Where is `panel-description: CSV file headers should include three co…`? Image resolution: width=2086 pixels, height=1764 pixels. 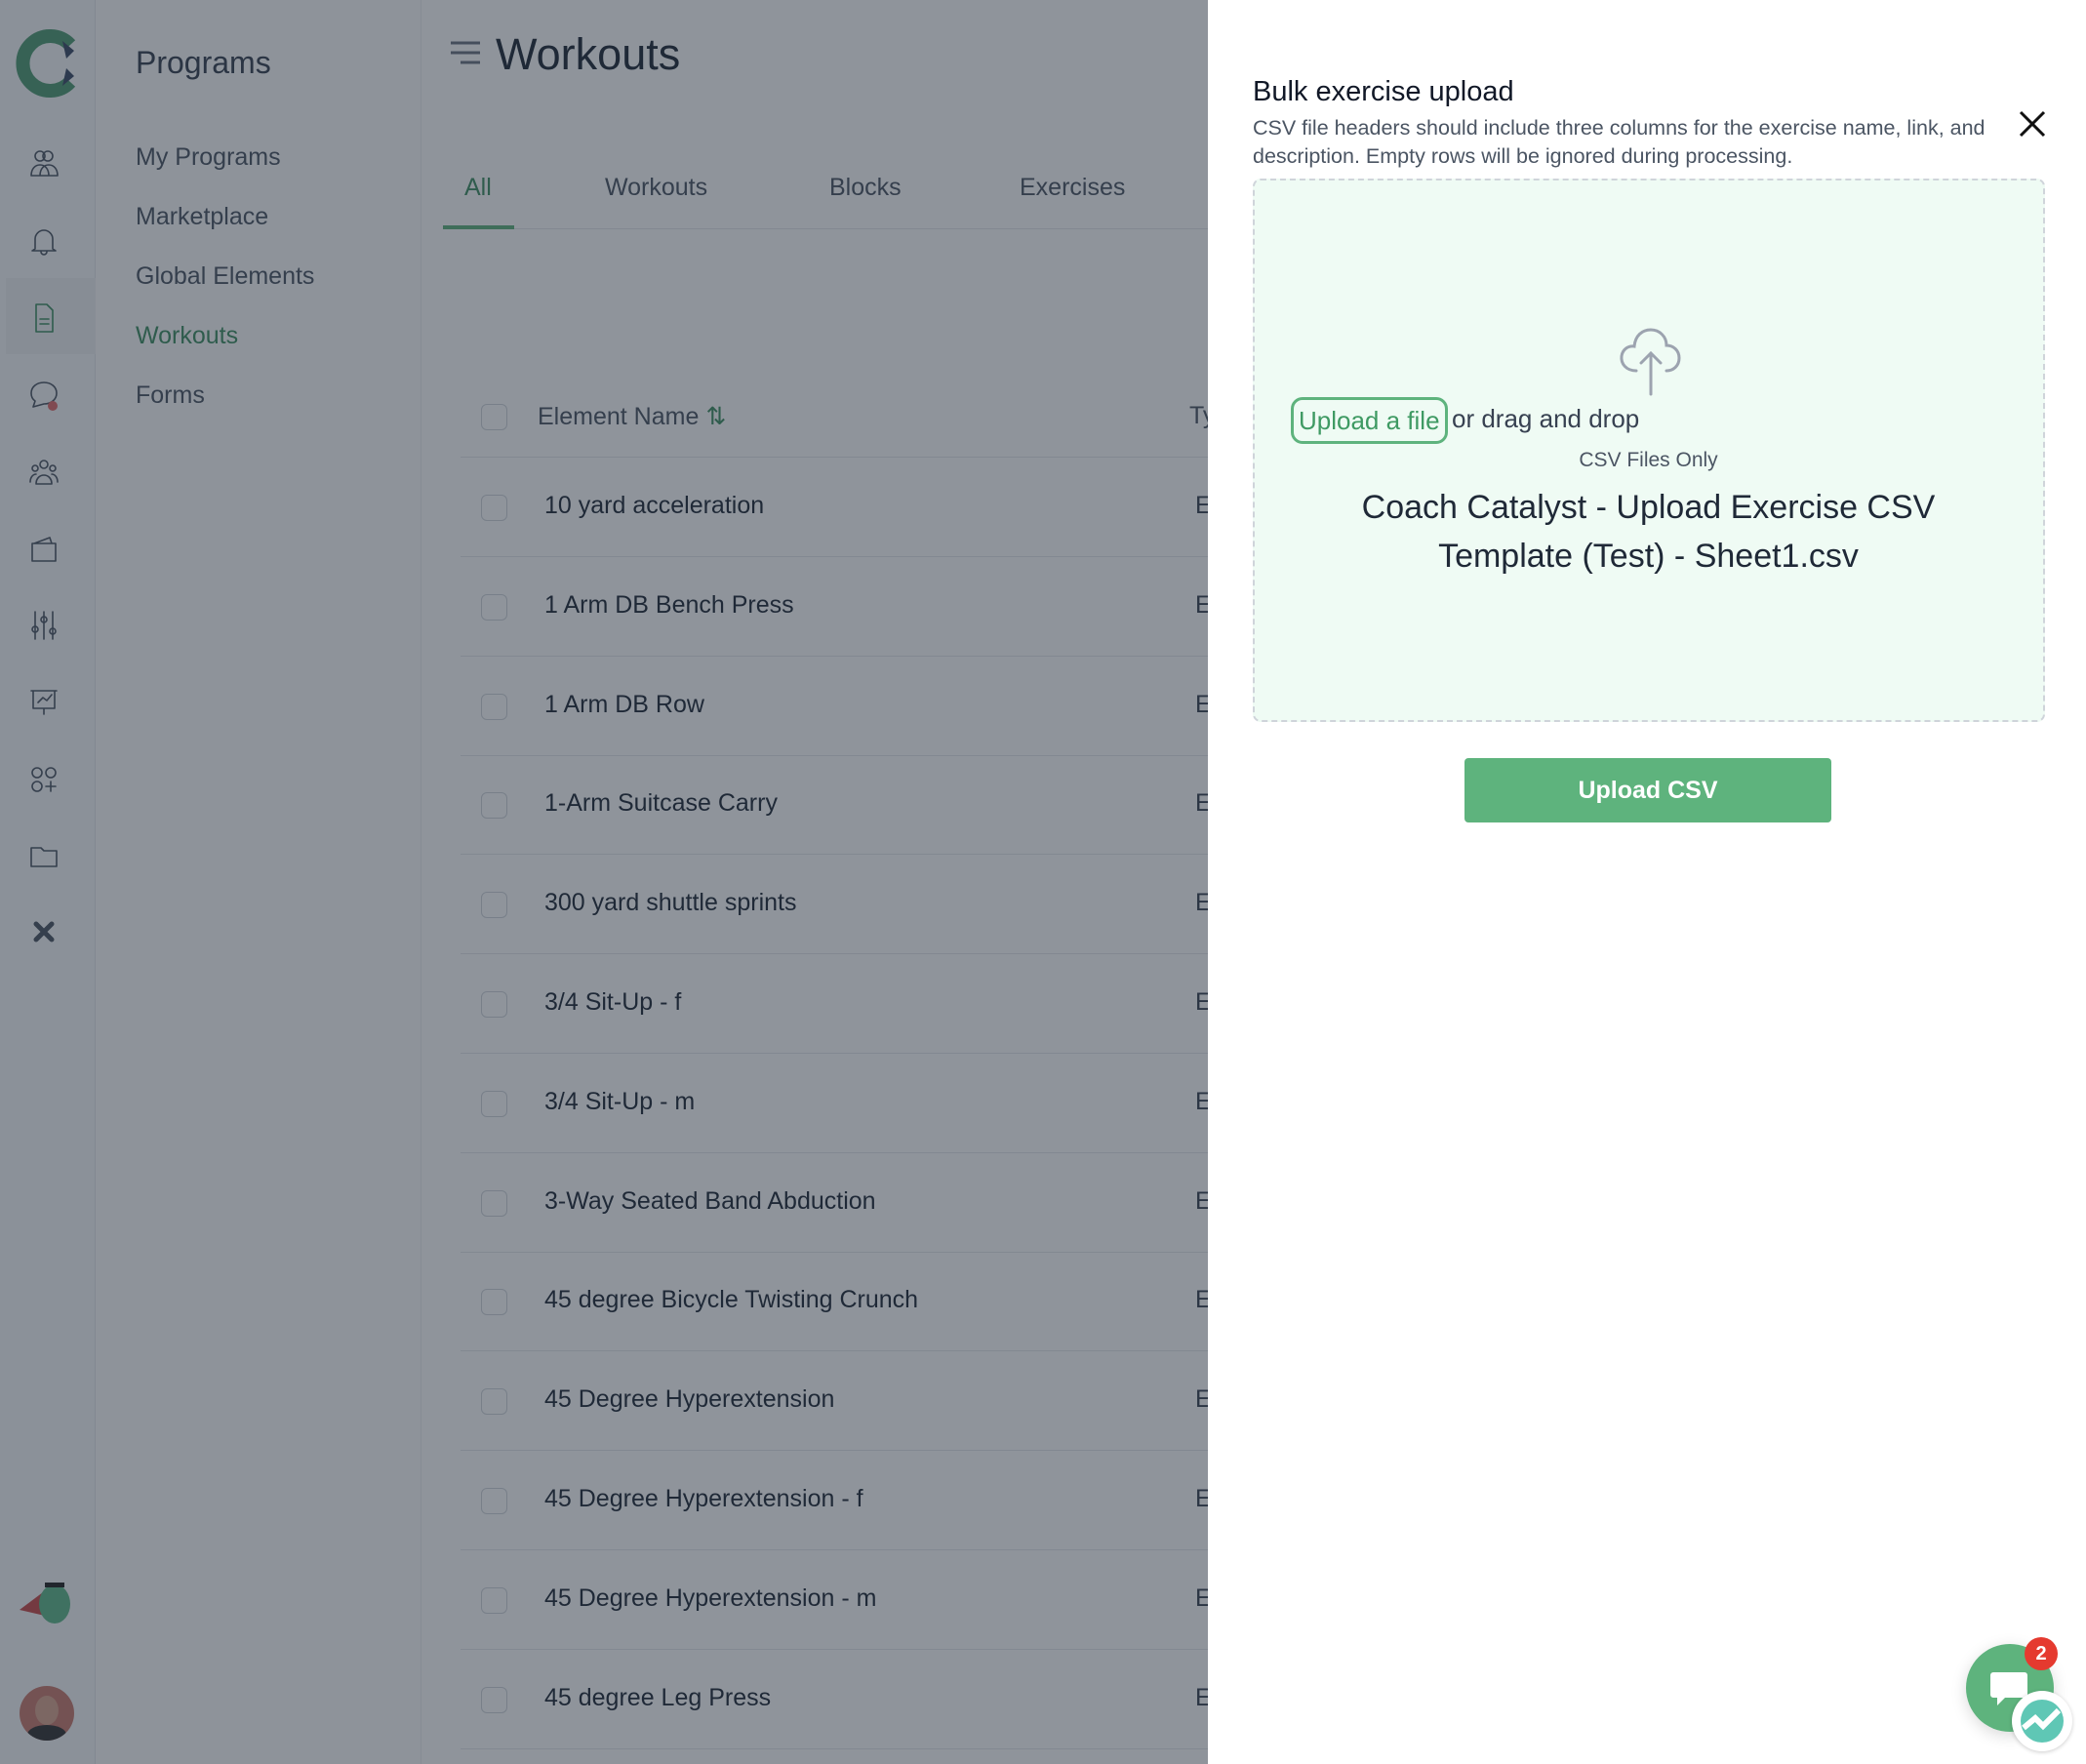
panel-description: CSV file headers should include three co… is located at coordinates (1619, 142).